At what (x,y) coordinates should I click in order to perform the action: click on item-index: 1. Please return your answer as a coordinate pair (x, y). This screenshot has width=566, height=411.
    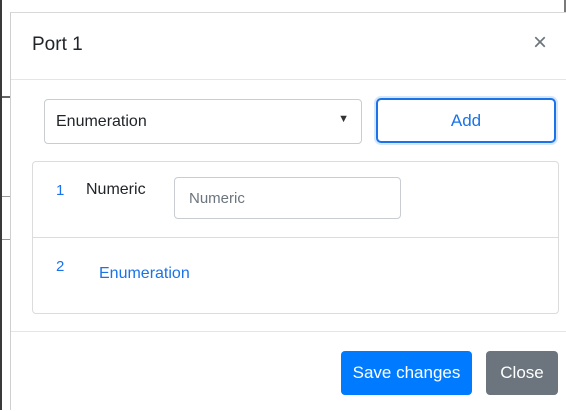
    Looking at the image, I should click on (60, 190).